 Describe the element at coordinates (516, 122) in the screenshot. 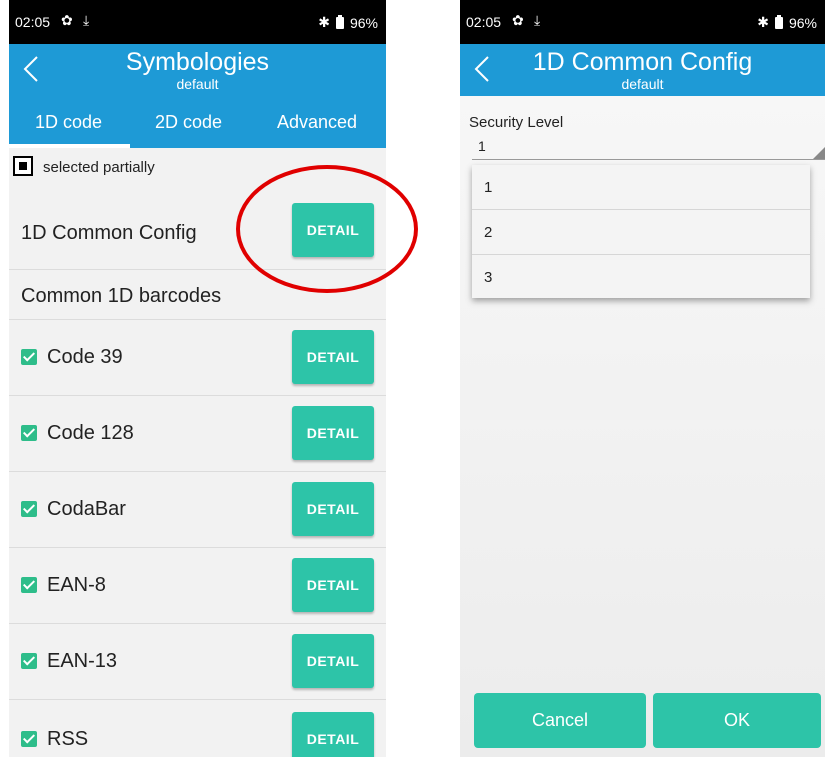

I see `security-level-label: Security Level` at that location.